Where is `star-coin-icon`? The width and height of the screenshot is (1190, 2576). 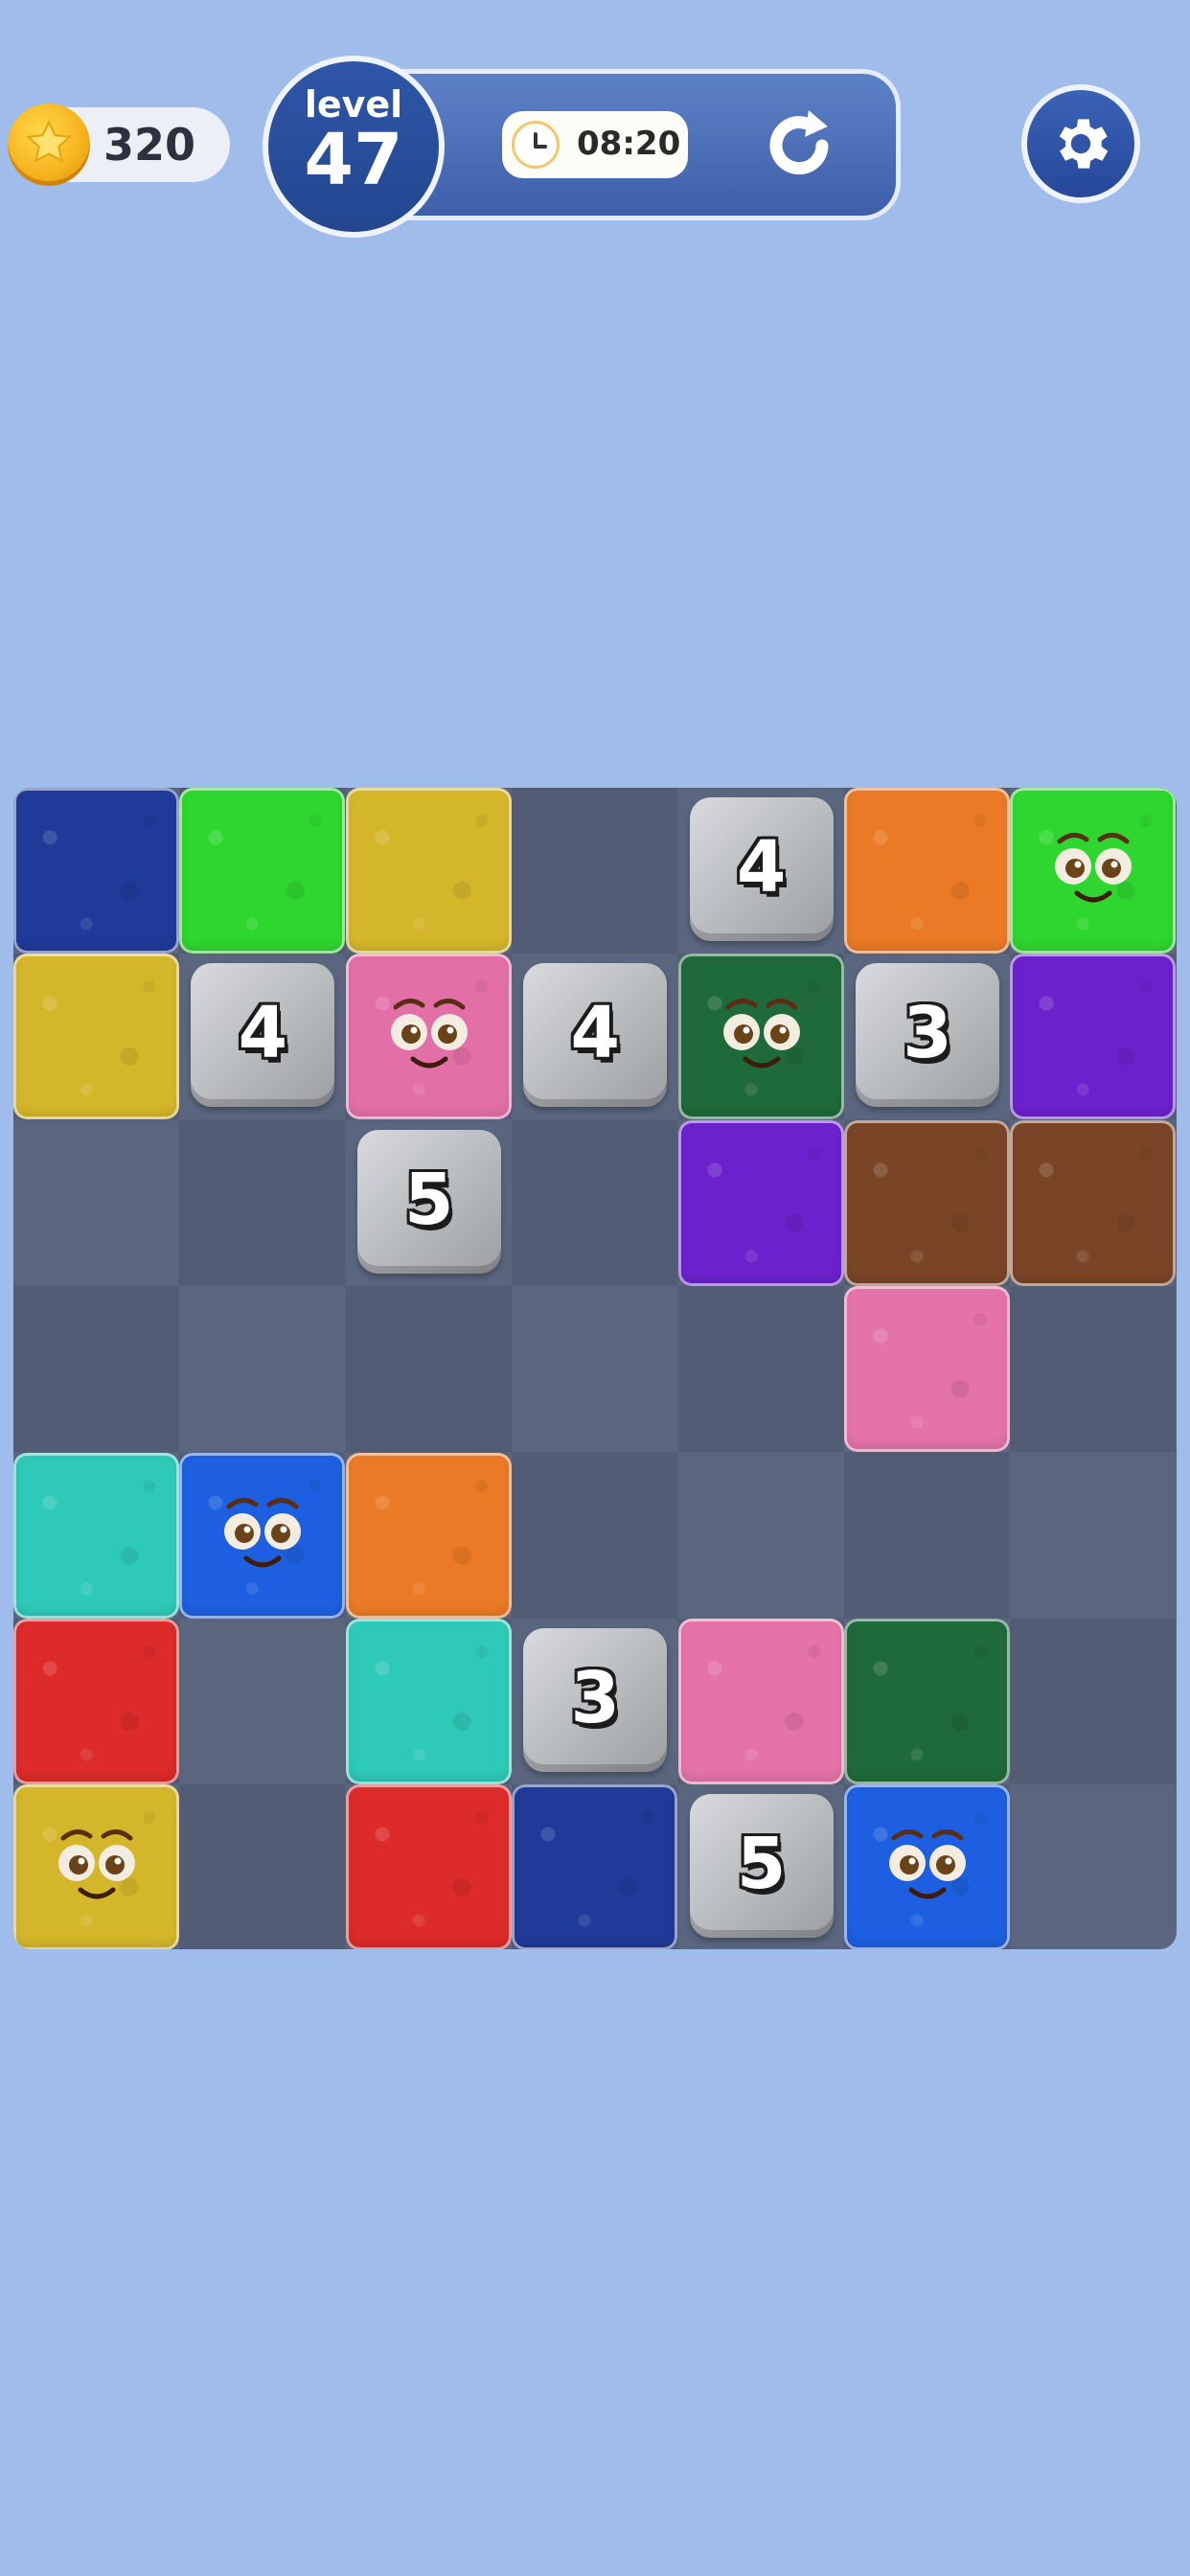
star-coin-icon is located at coordinates (49, 145).